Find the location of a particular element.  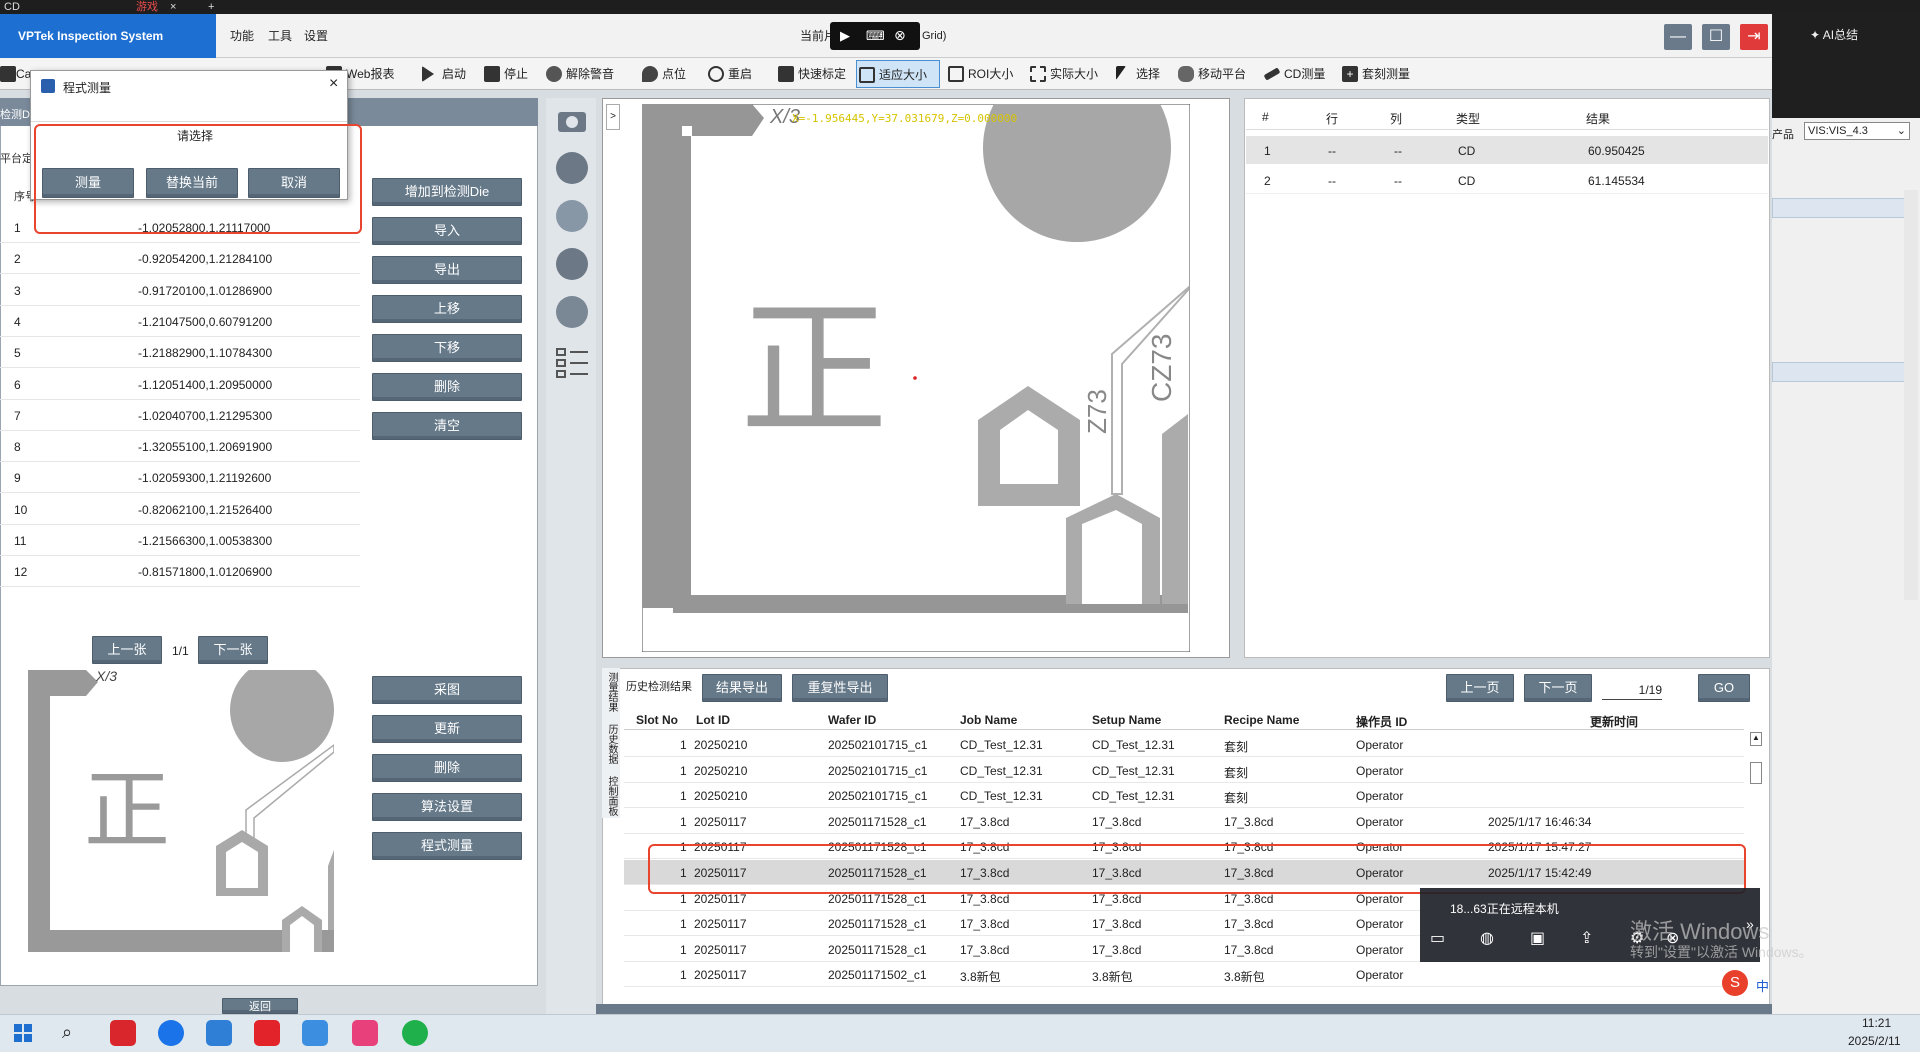

sogou-icon: S is located at coordinates (1735, 983).